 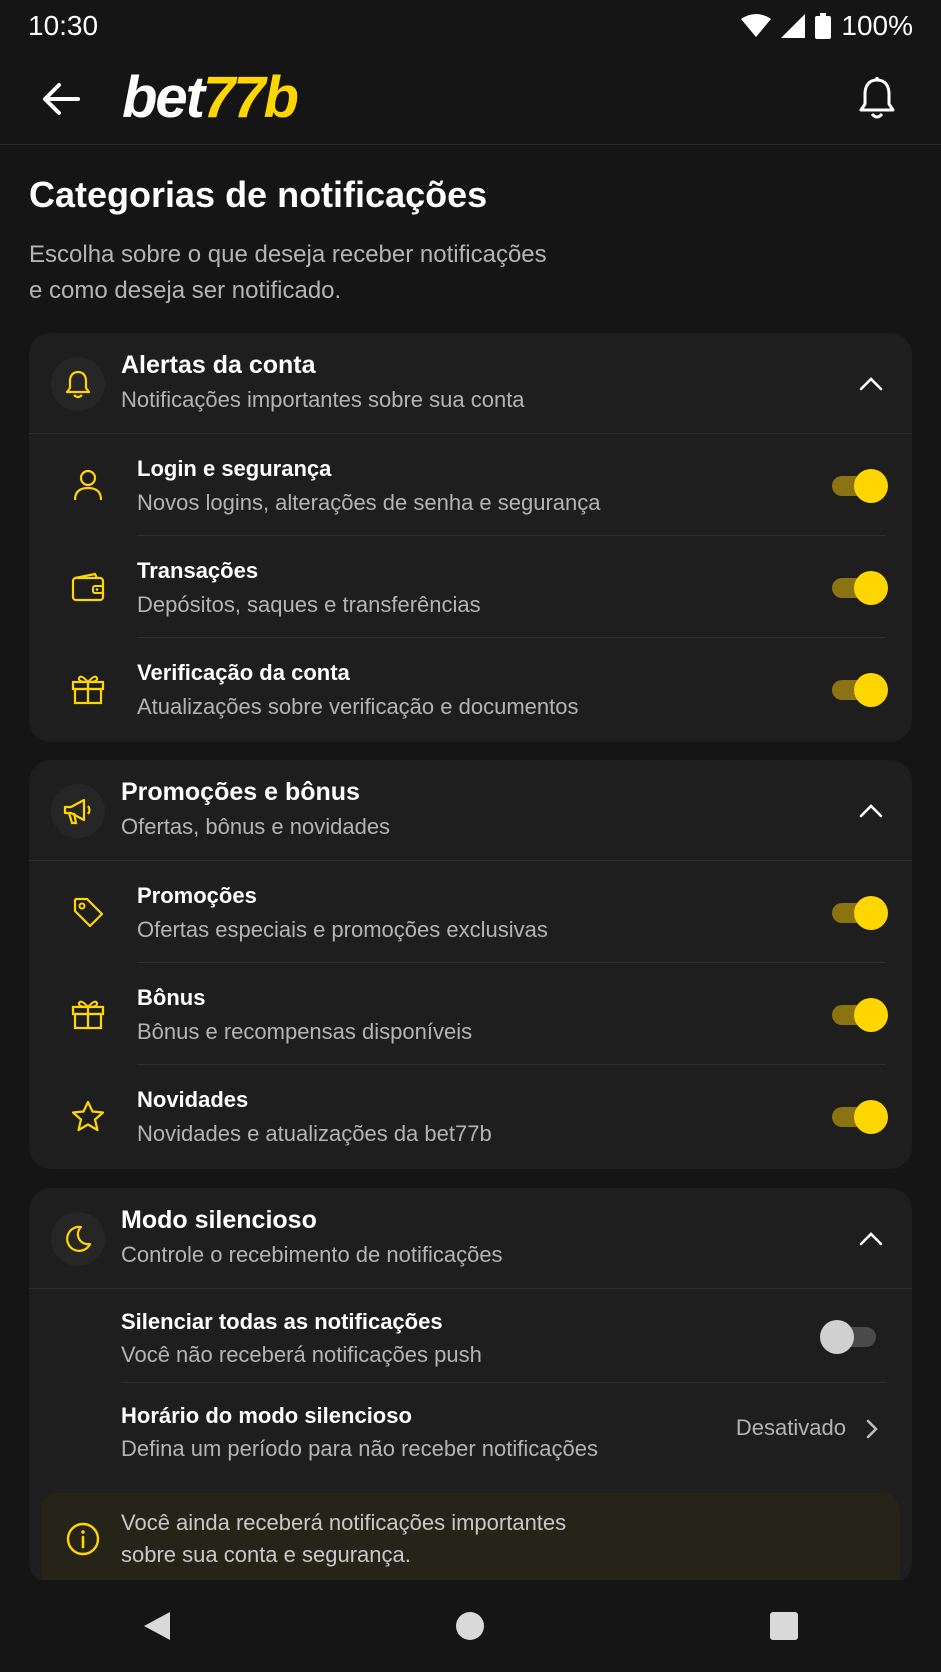 I want to click on page-title: Categorias de notificações, so click(x=258, y=194).